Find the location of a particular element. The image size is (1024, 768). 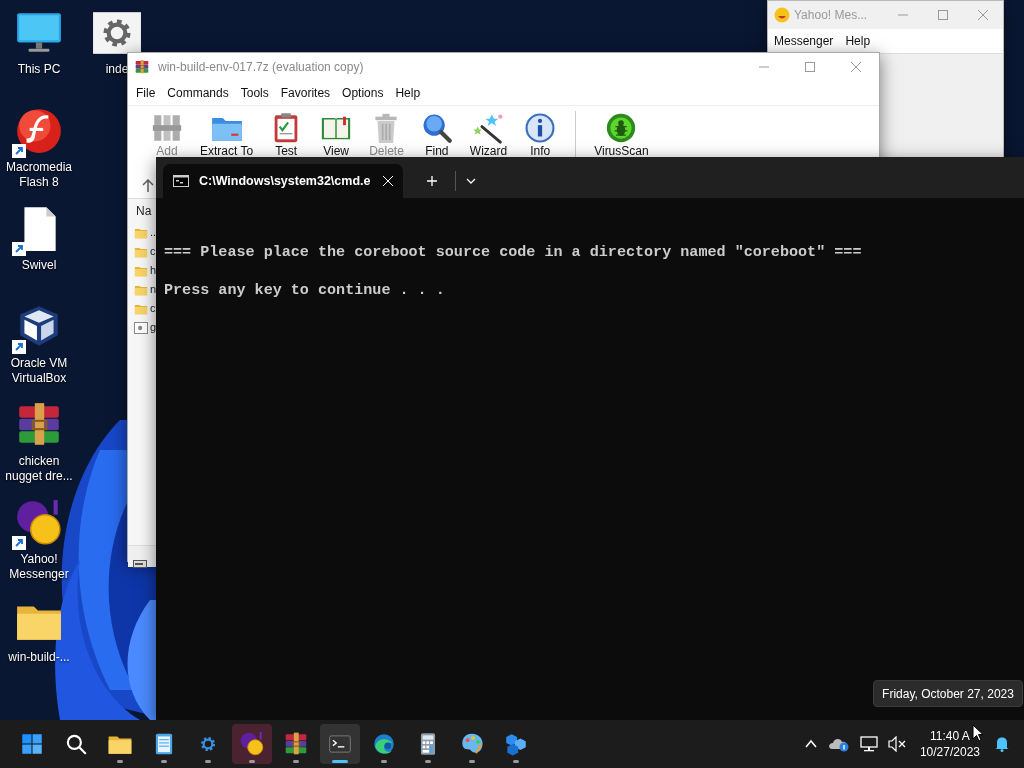

window-title: win-build-env-017.7z (evaluation copy) is located at coordinates (261, 67).